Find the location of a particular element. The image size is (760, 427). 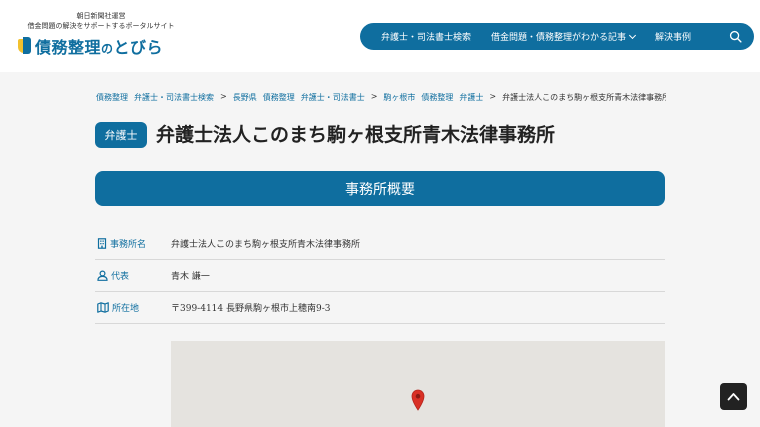

breadcrumb-item: 弁護士・司法書士検索 is located at coordinates (174, 98).